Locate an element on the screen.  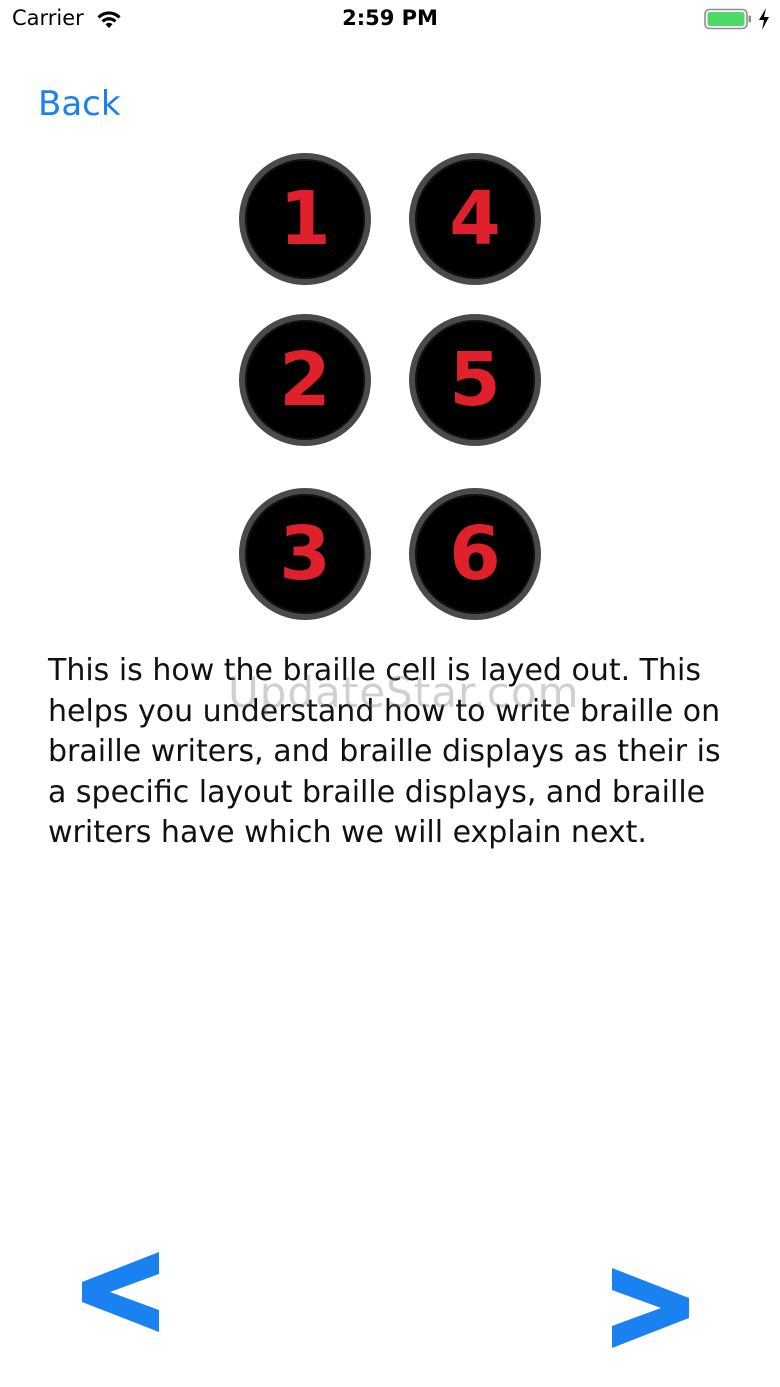
dot-number-5: 5 is located at coordinates (475, 380).